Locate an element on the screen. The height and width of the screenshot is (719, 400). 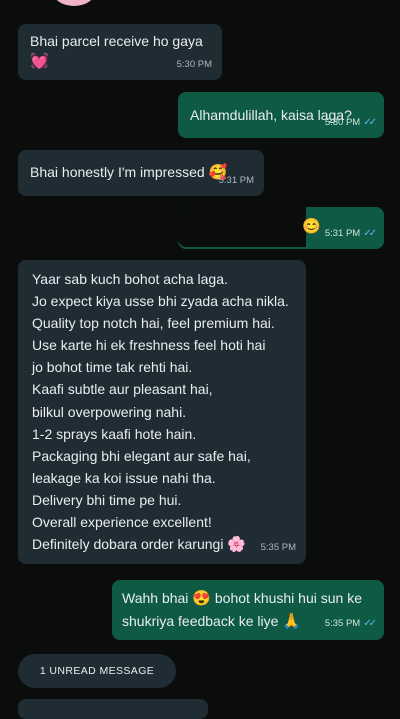
message-text: Bhai honestly I'm impressed is located at coordinates (117, 172).